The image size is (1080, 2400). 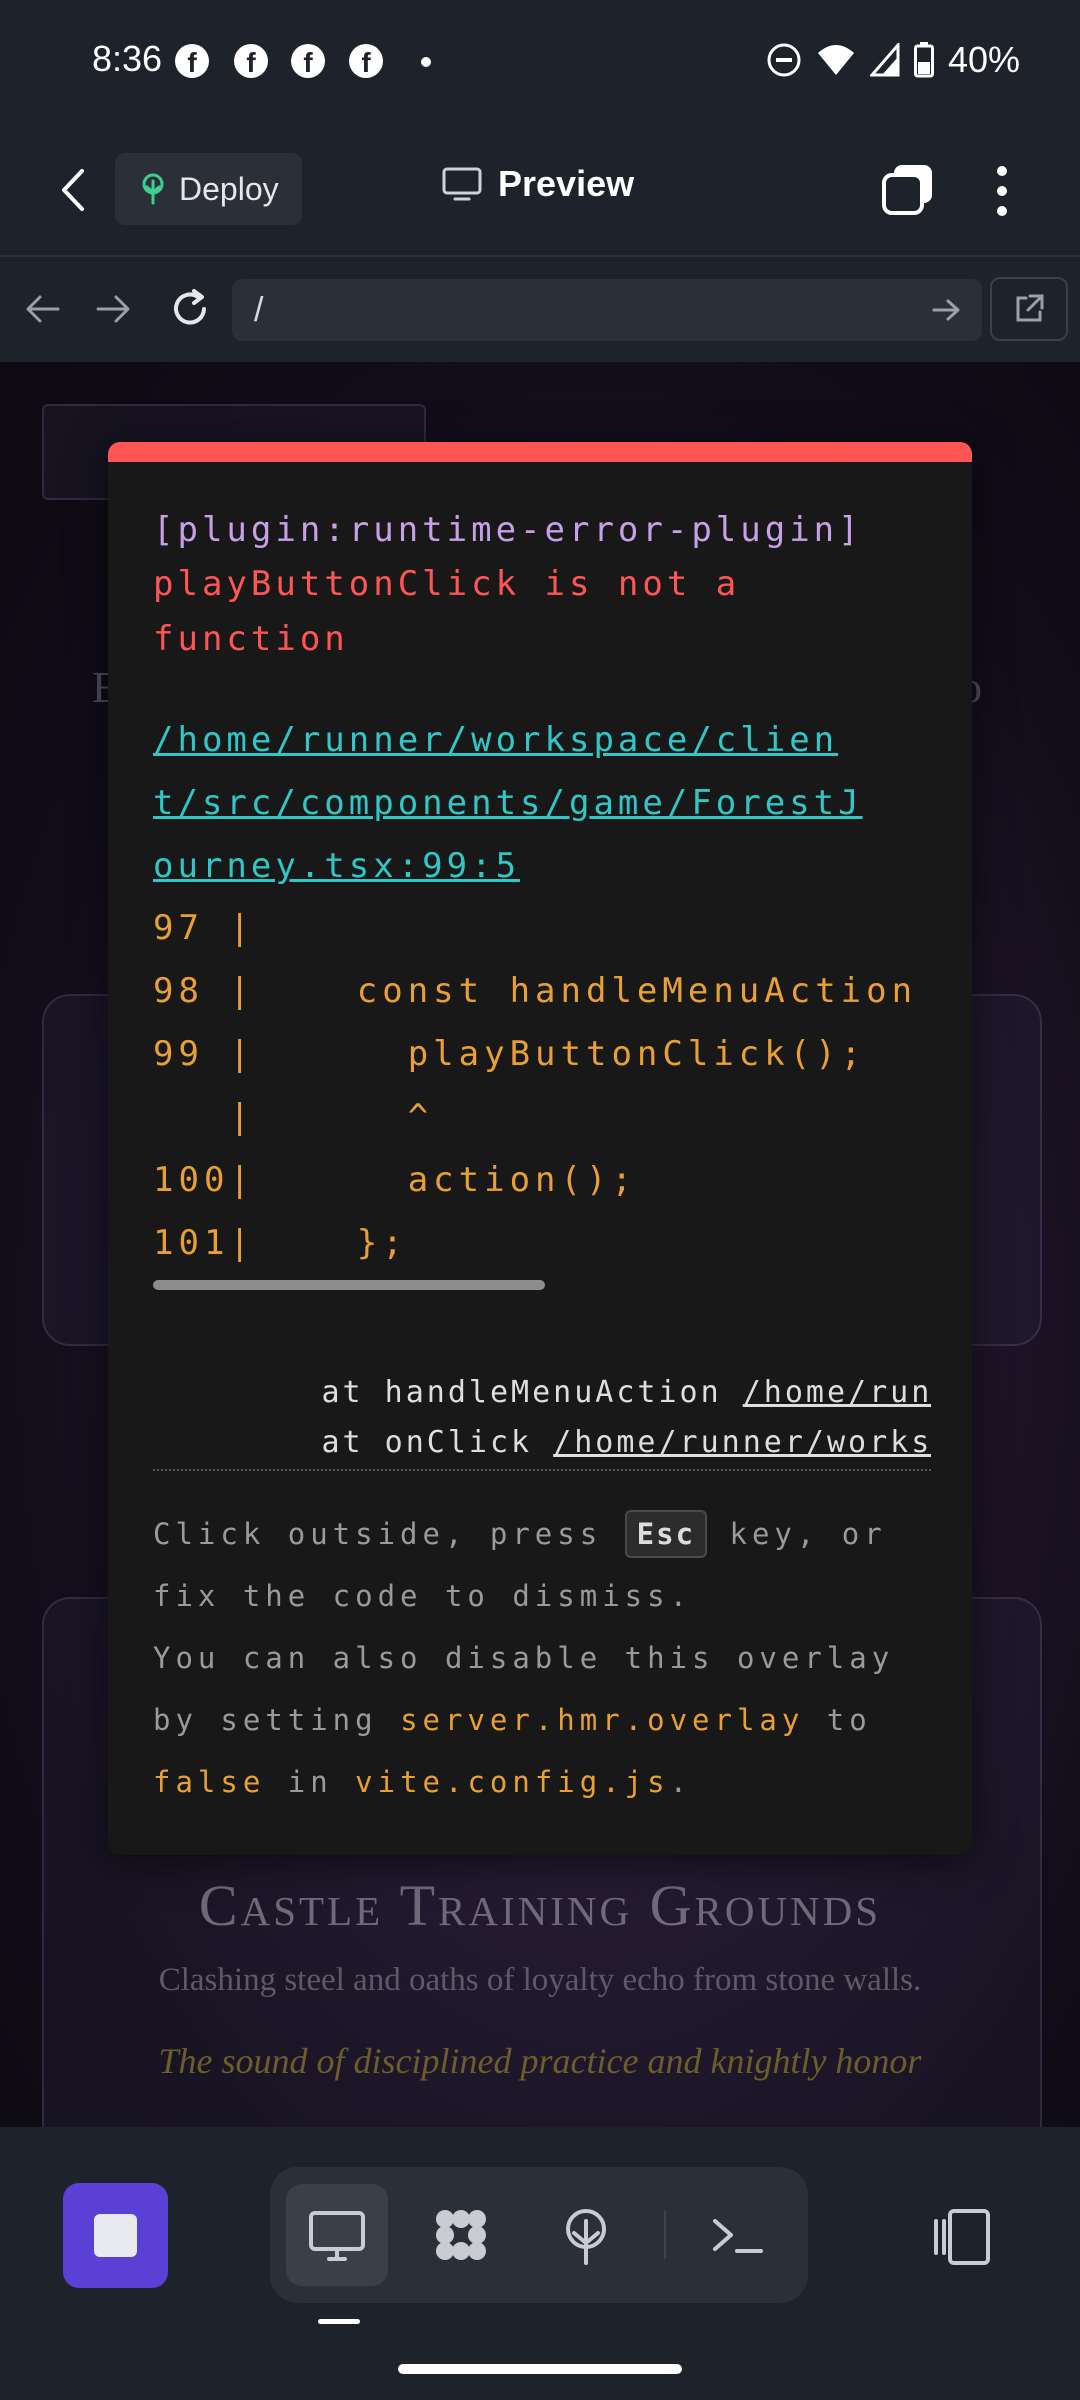 What do you see at coordinates (251, 639) in the screenshot?
I see `error-message-line: function` at bounding box center [251, 639].